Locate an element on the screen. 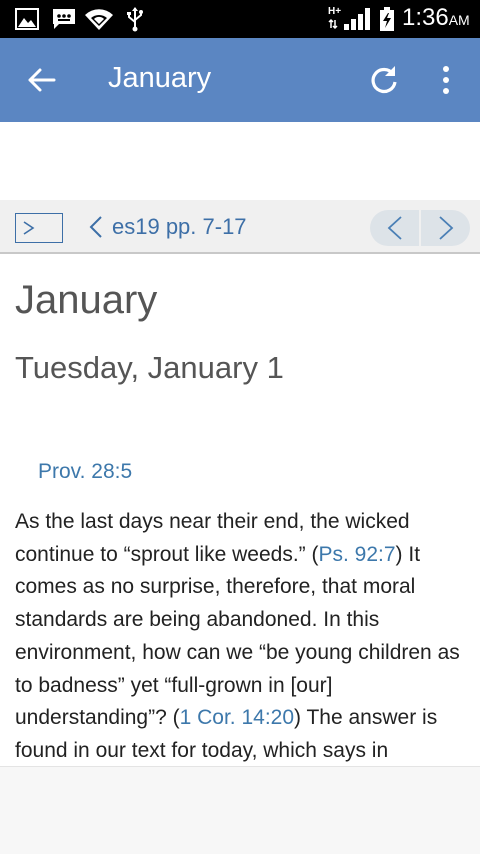  back-button is located at coordinates (42, 80).